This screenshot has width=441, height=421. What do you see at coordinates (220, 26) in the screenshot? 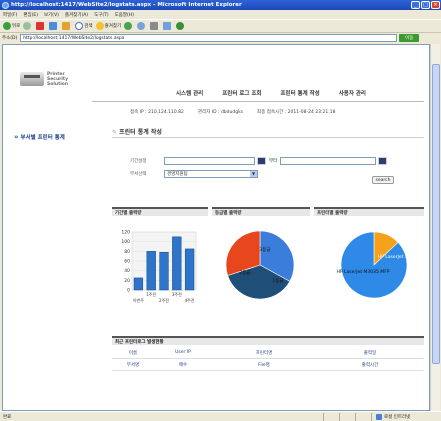
I see `browser-toolbar: 뒤로 검색 즐겨찾기` at bounding box center [220, 26].